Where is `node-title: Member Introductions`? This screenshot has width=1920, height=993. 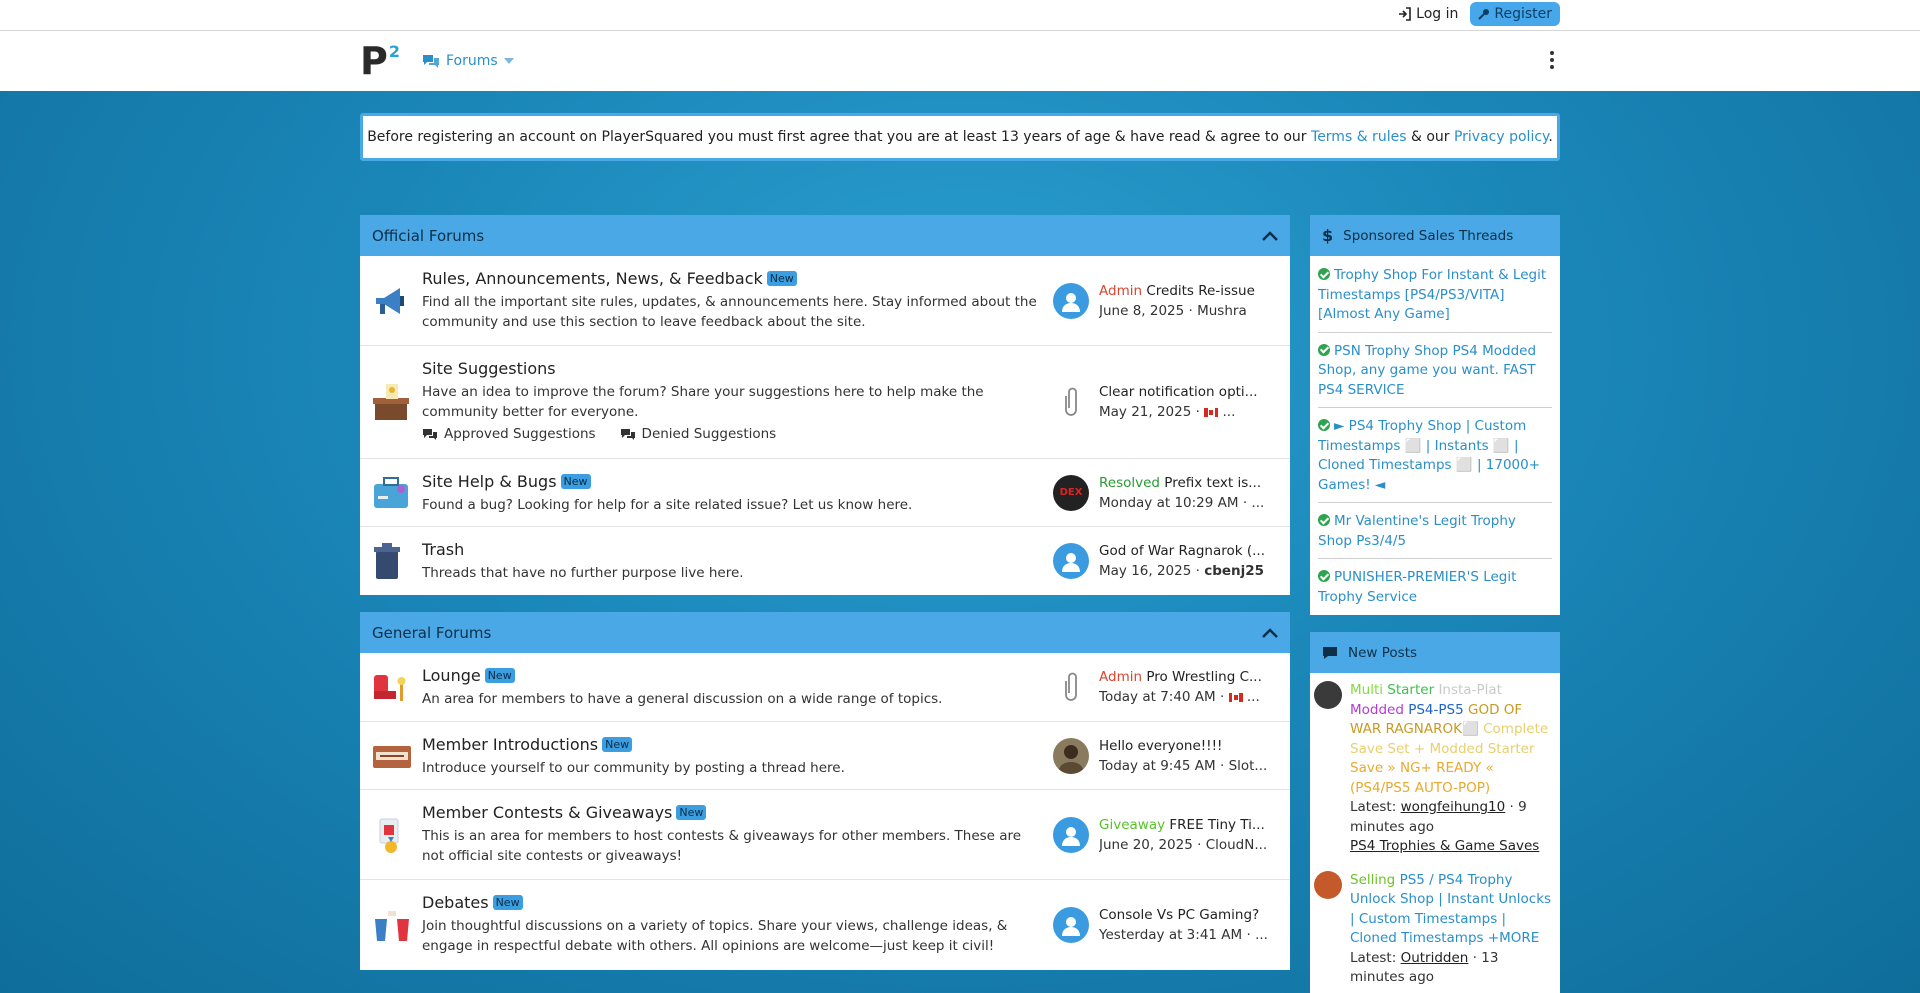
node-title: Member Introductions is located at coordinates (510, 744).